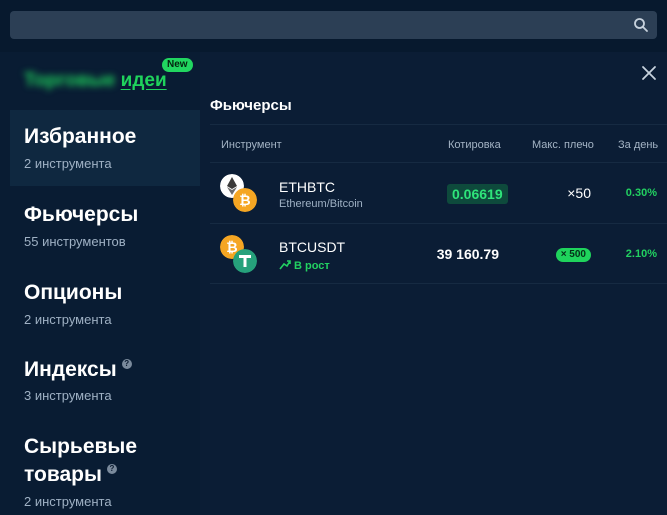 The width and height of the screenshot is (667, 515). I want to click on sidebar-item-futures: Фьючерсы 55 инструментов, so click(105, 226).